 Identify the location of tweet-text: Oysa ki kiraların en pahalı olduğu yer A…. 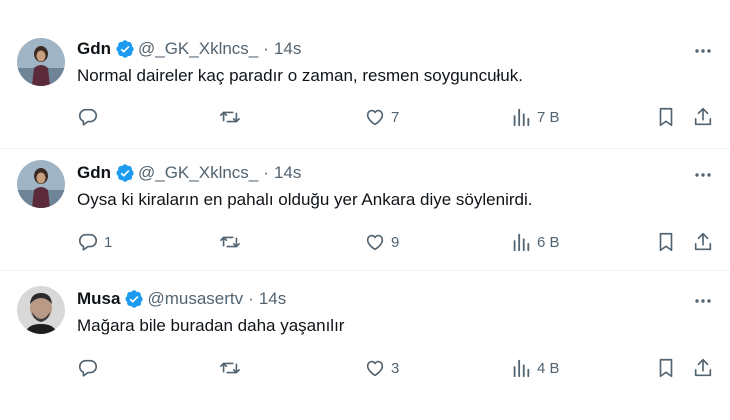
(305, 199).